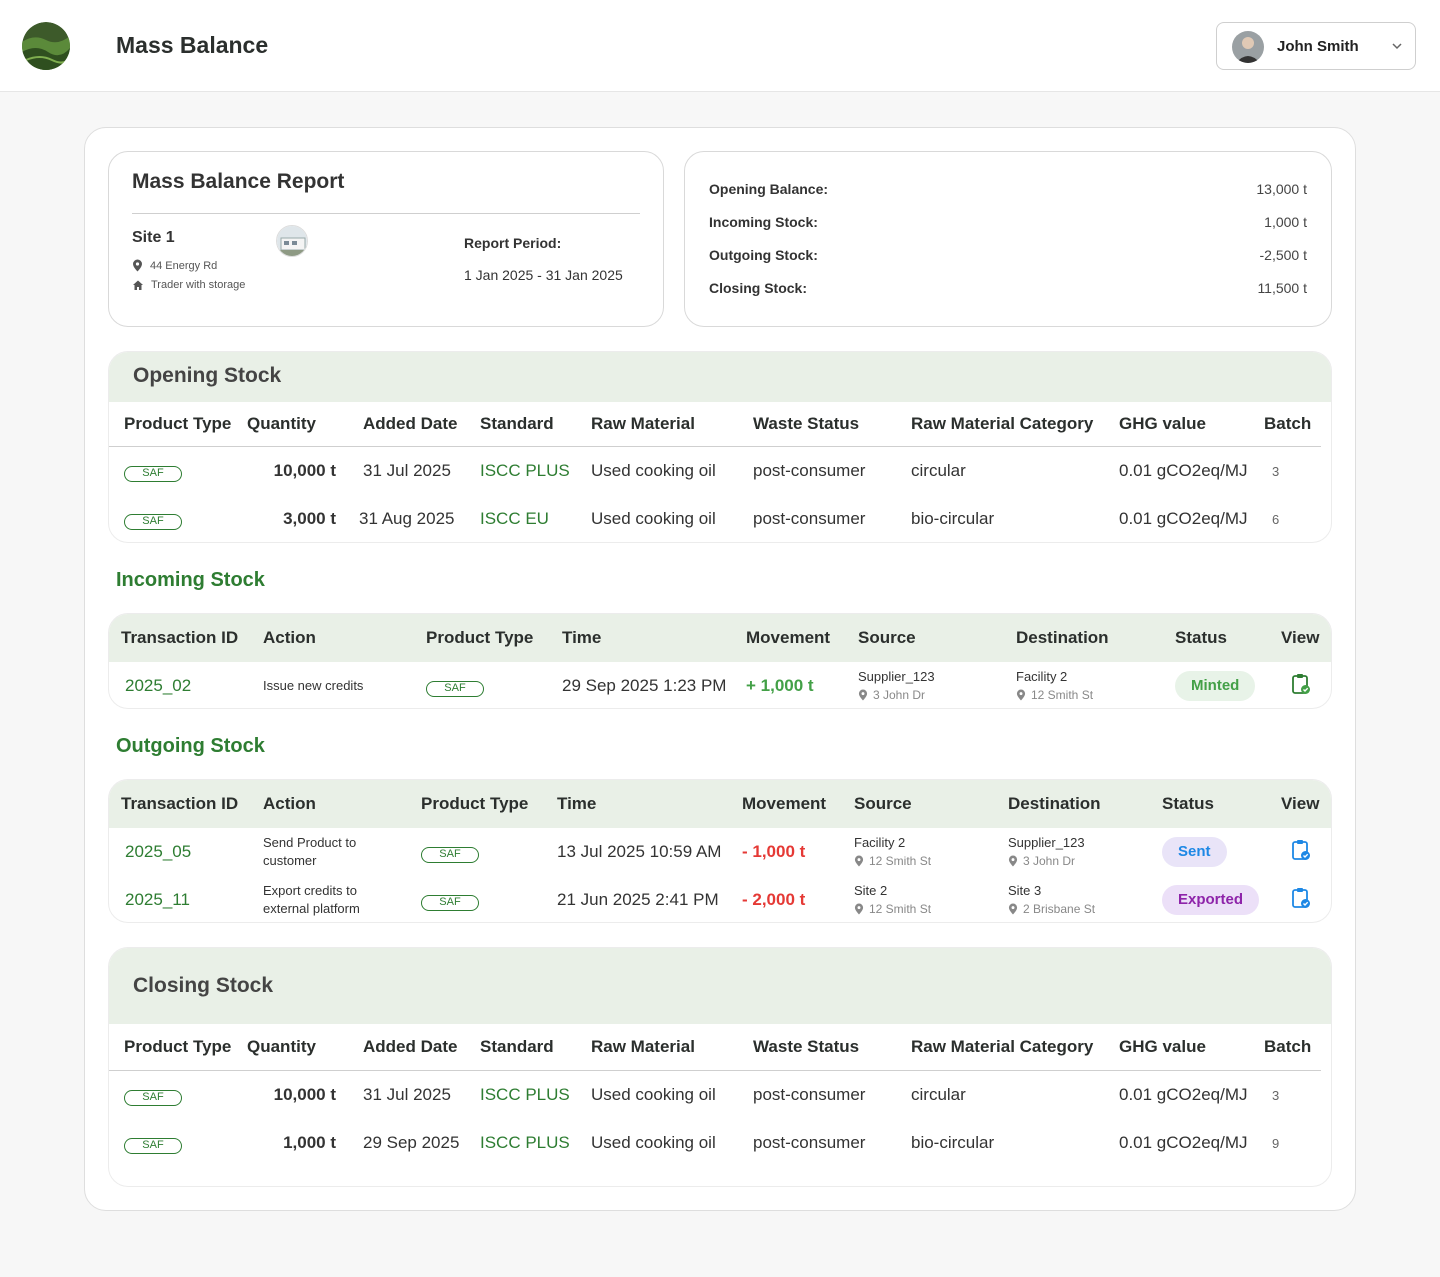 The width and height of the screenshot is (1440, 1277). I want to click on movement: + 1,000 t, so click(780, 685).